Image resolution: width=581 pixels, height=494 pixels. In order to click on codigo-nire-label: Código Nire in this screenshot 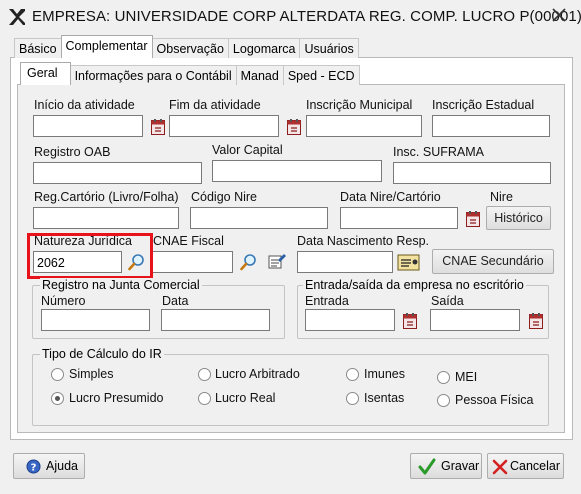, I will do `click(224, 197)`.